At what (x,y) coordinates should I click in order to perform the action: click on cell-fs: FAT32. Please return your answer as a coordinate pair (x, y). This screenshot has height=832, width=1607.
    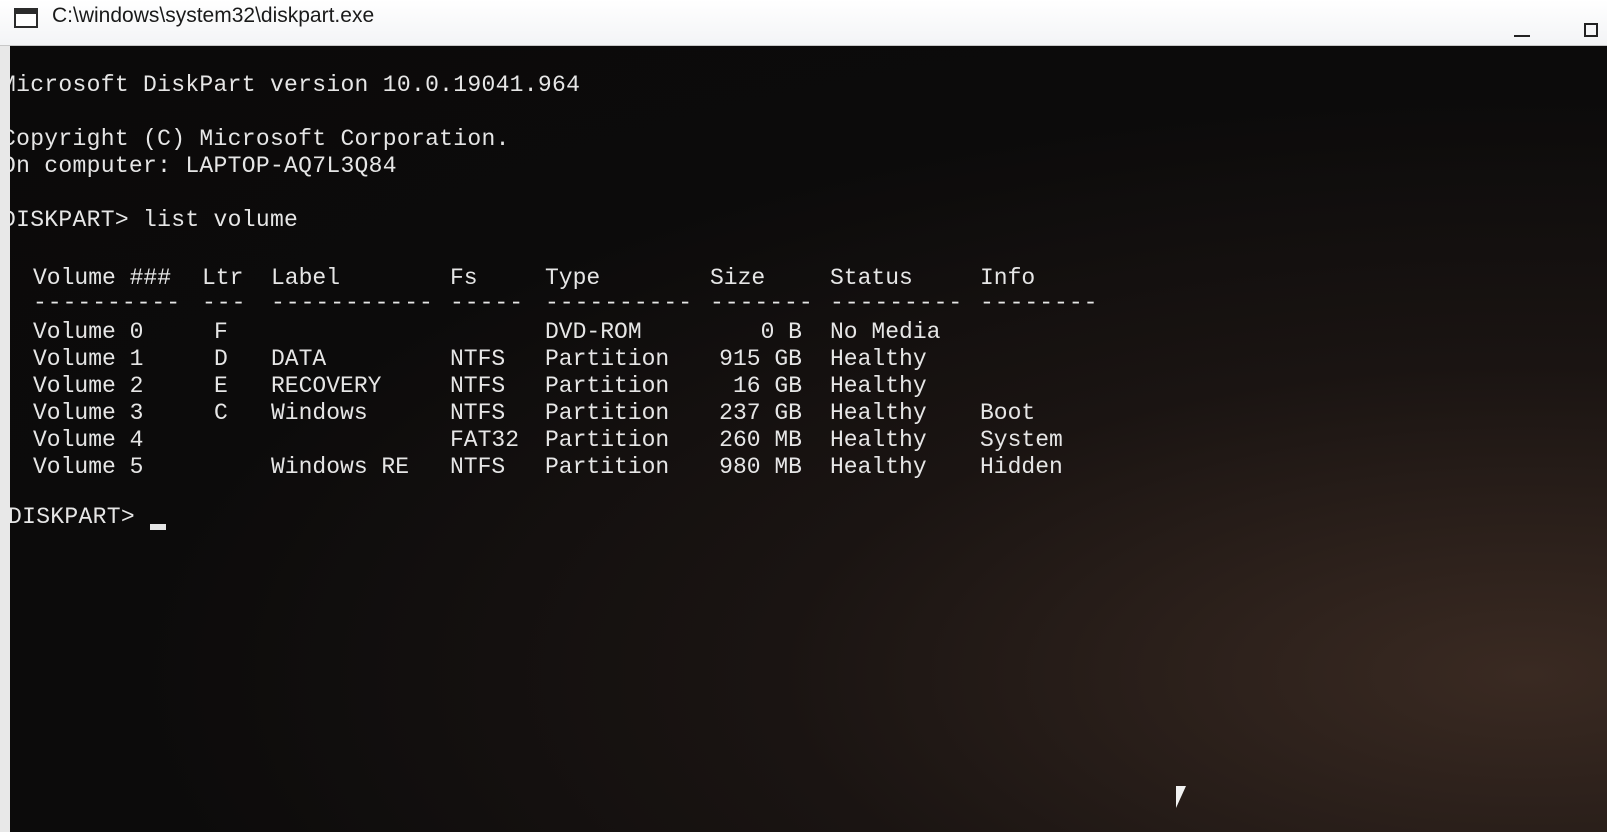
    Looking at the image, I should click on (485, 440).